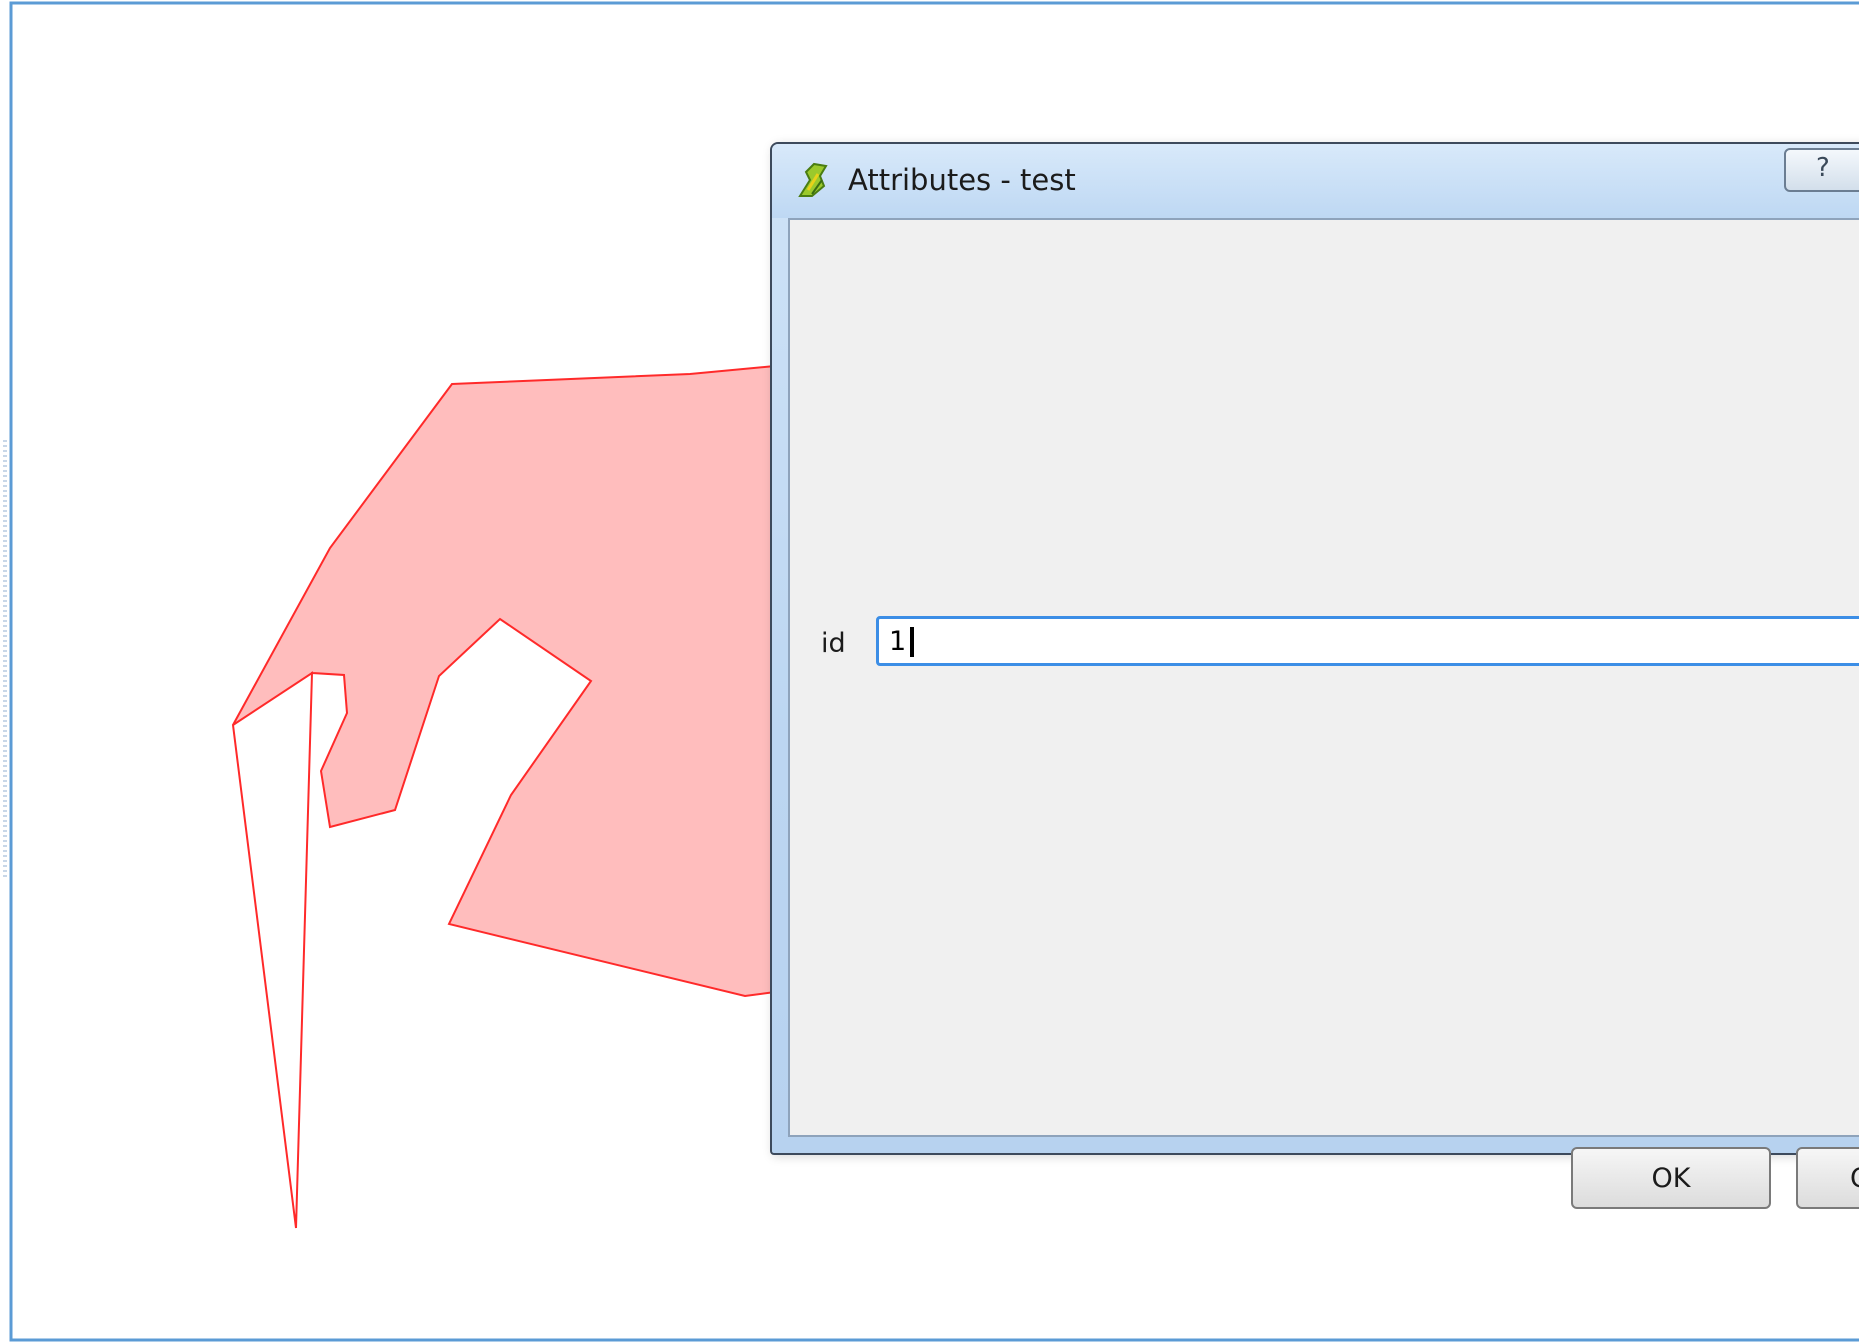 This screenshot has height=1343, width=1859. Describe the element at coordinates (912, 642) in the screenshot. I see `text-caret` at that location.